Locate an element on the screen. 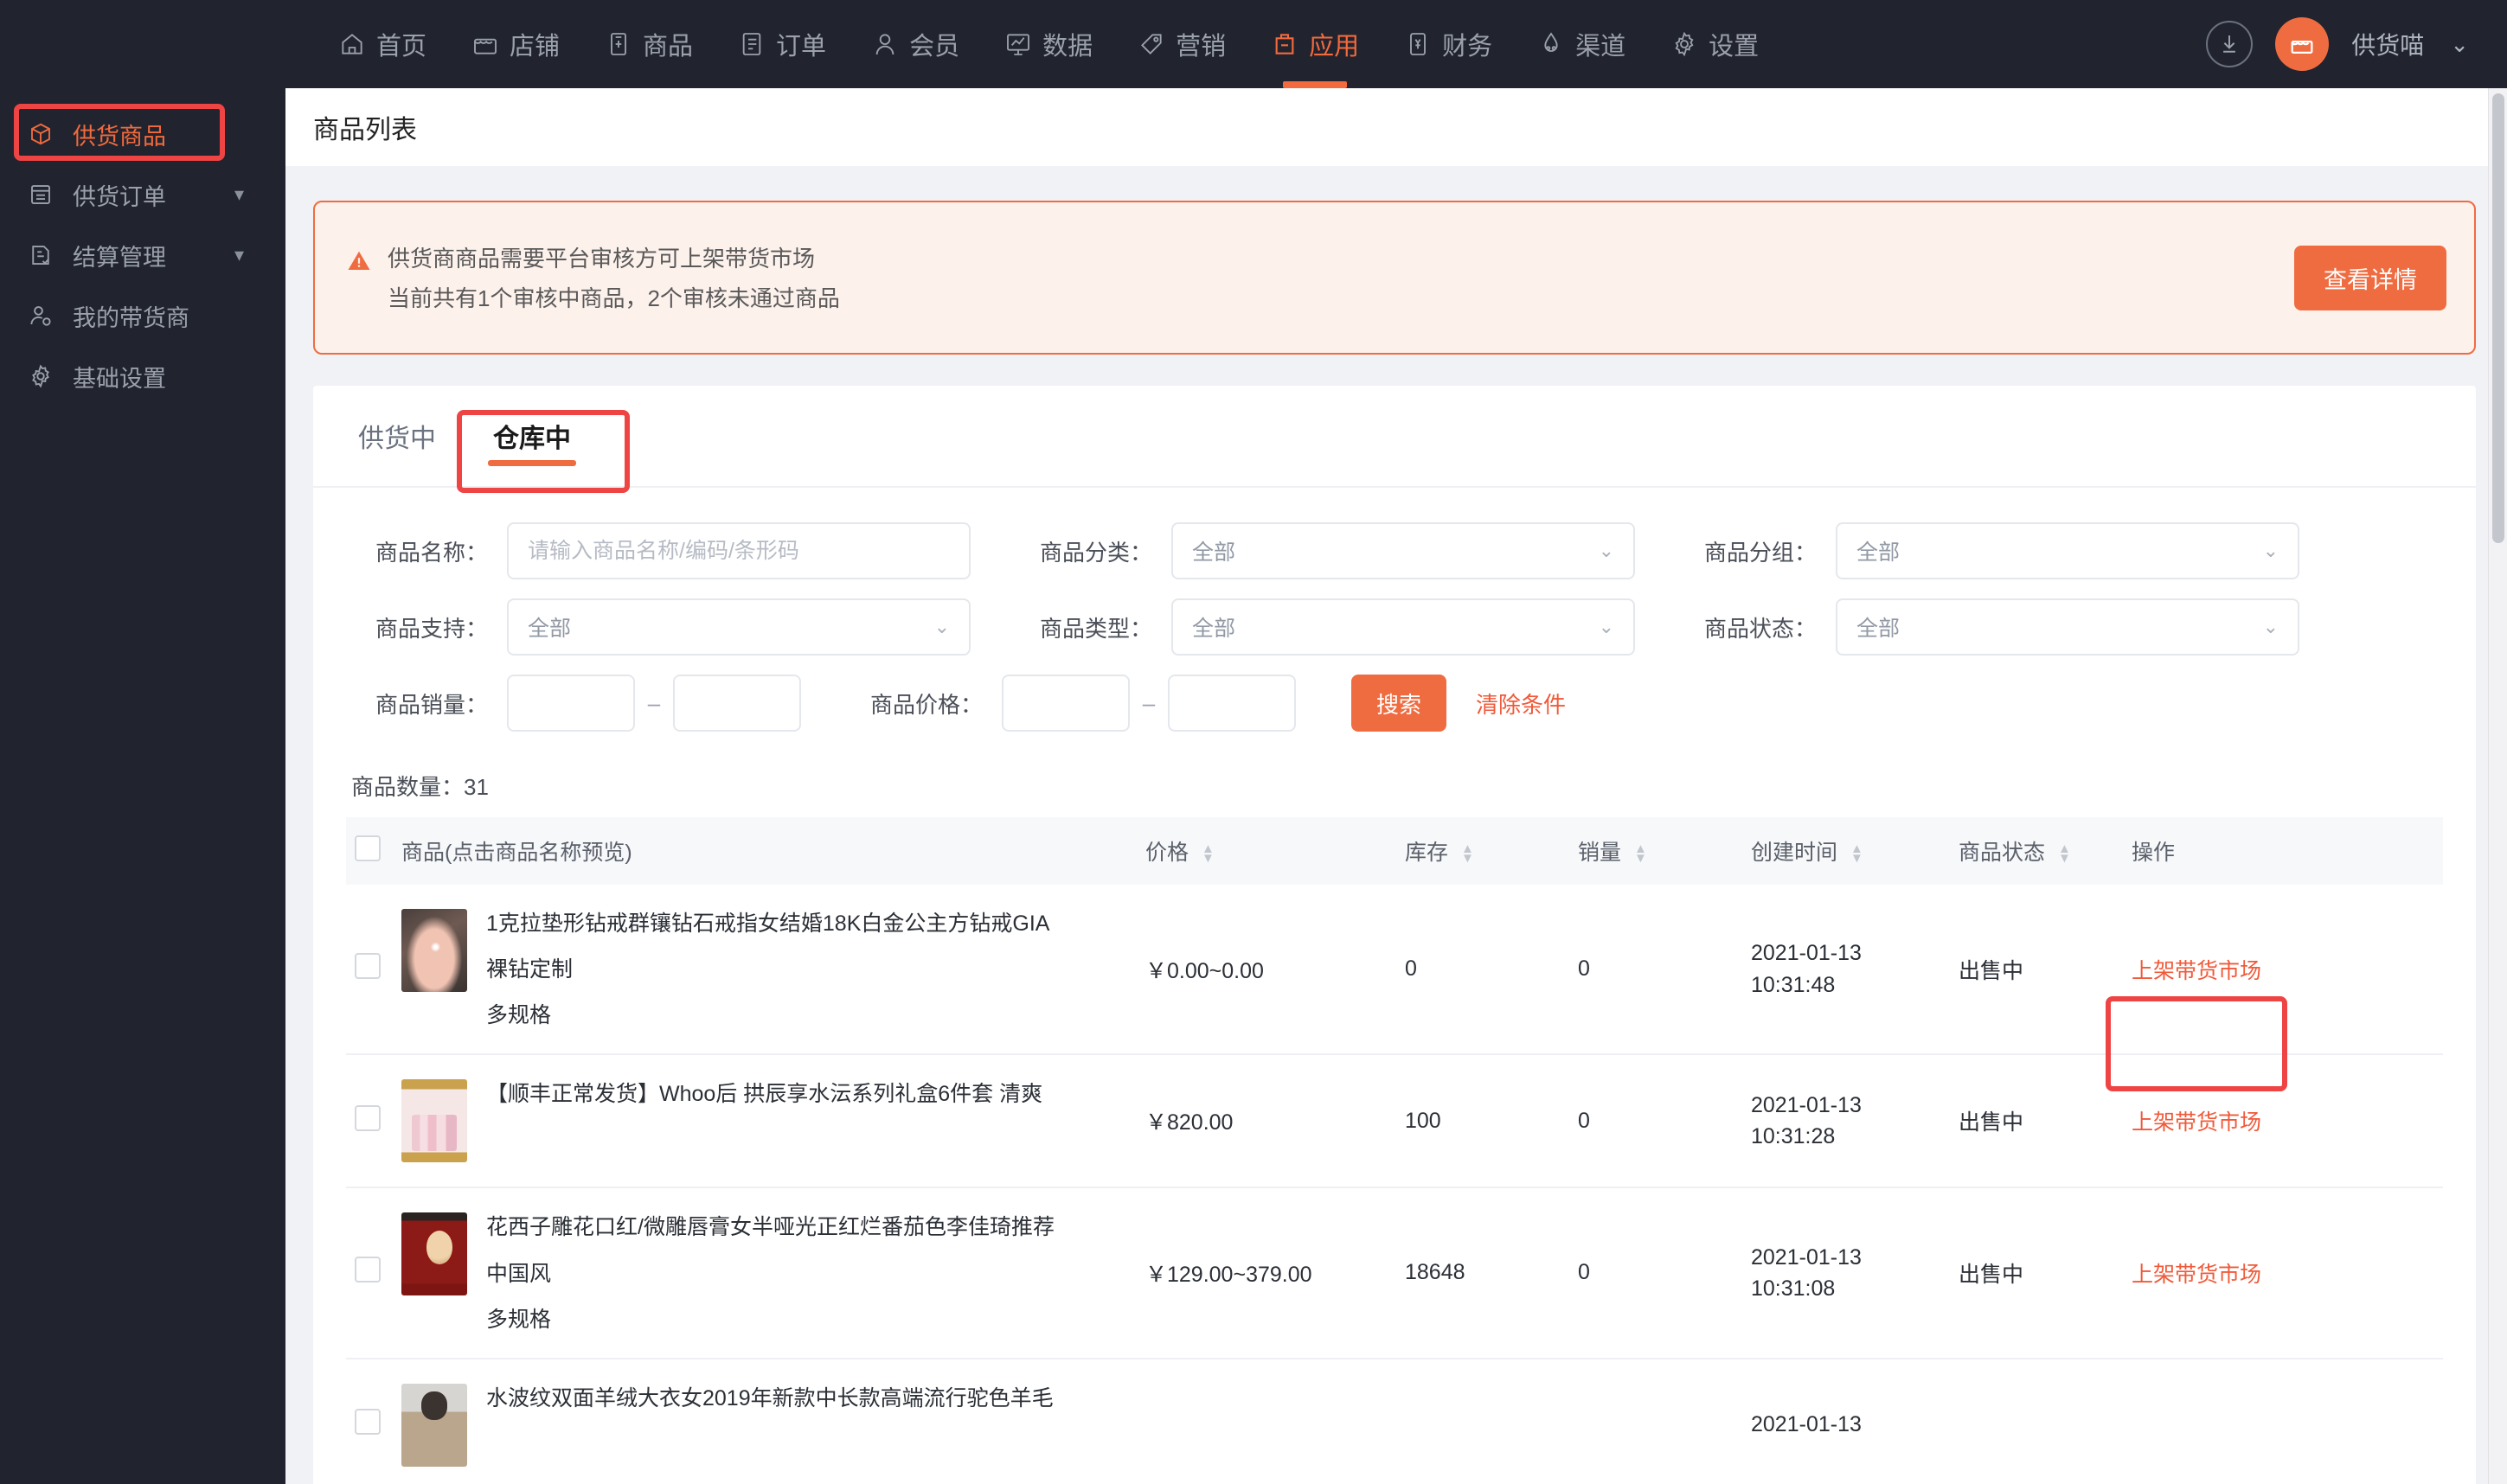  product-count-value: 31 is located at coordinates (476, 787).